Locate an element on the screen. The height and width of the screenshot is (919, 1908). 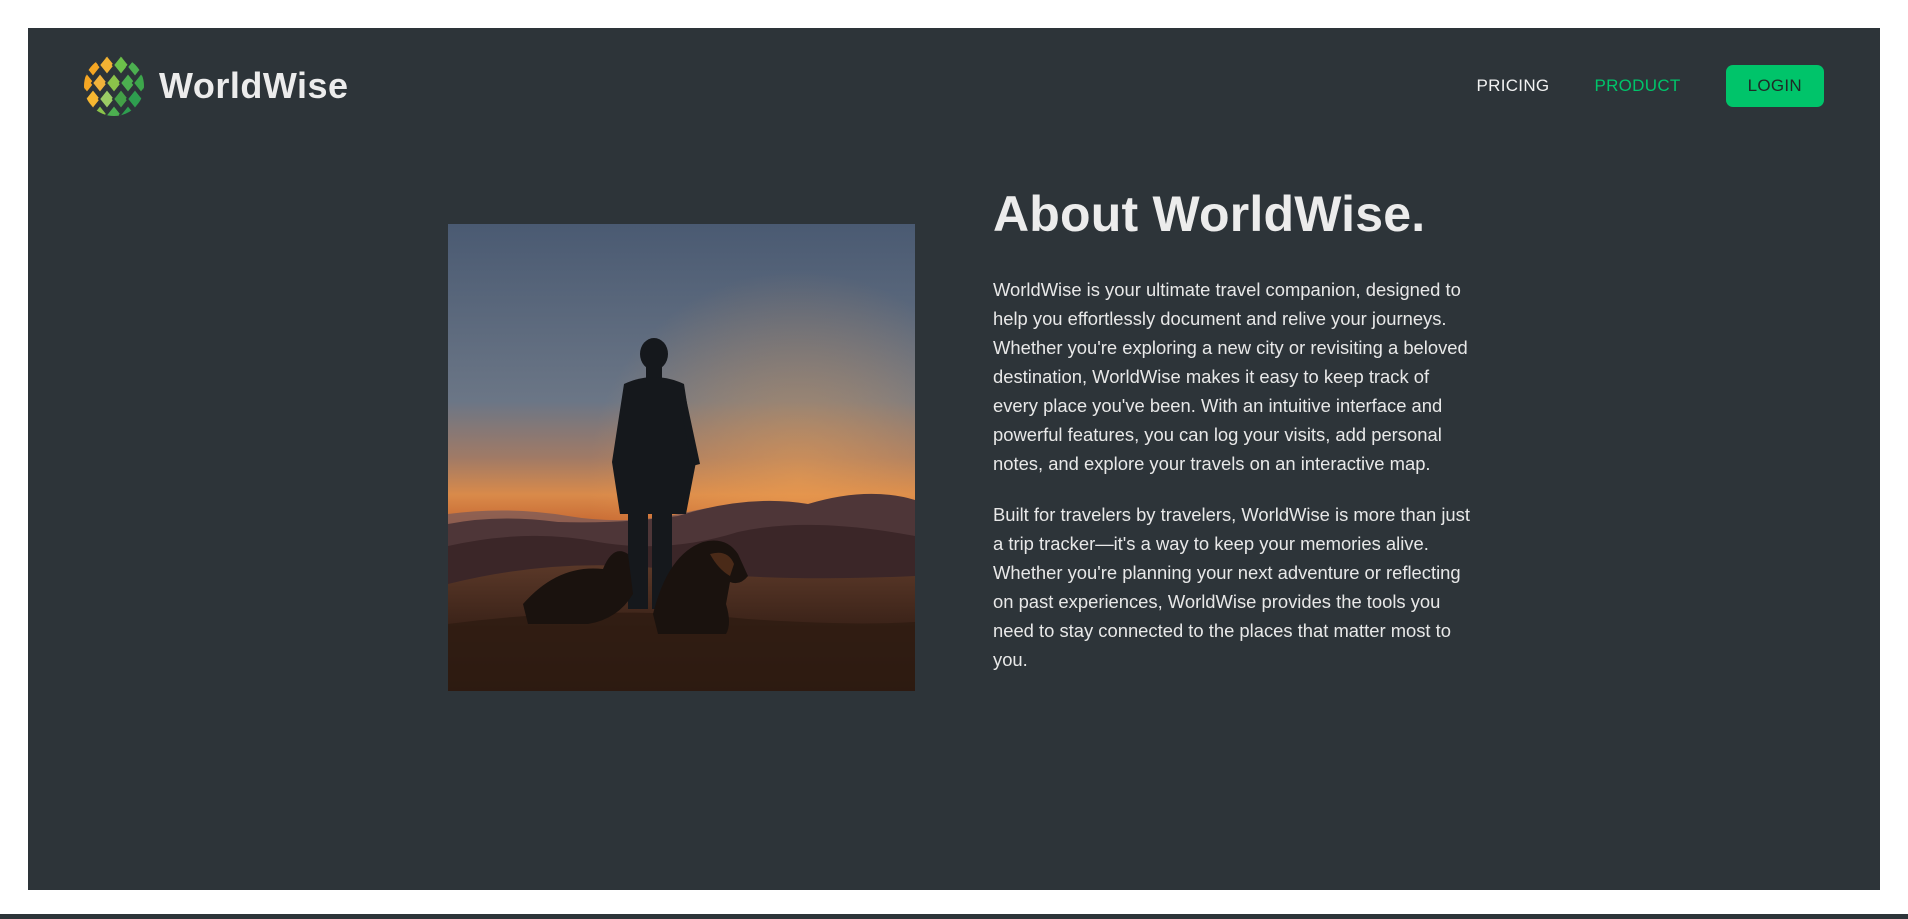
brand-name: WorldWise is located at coordinates (254, 85).